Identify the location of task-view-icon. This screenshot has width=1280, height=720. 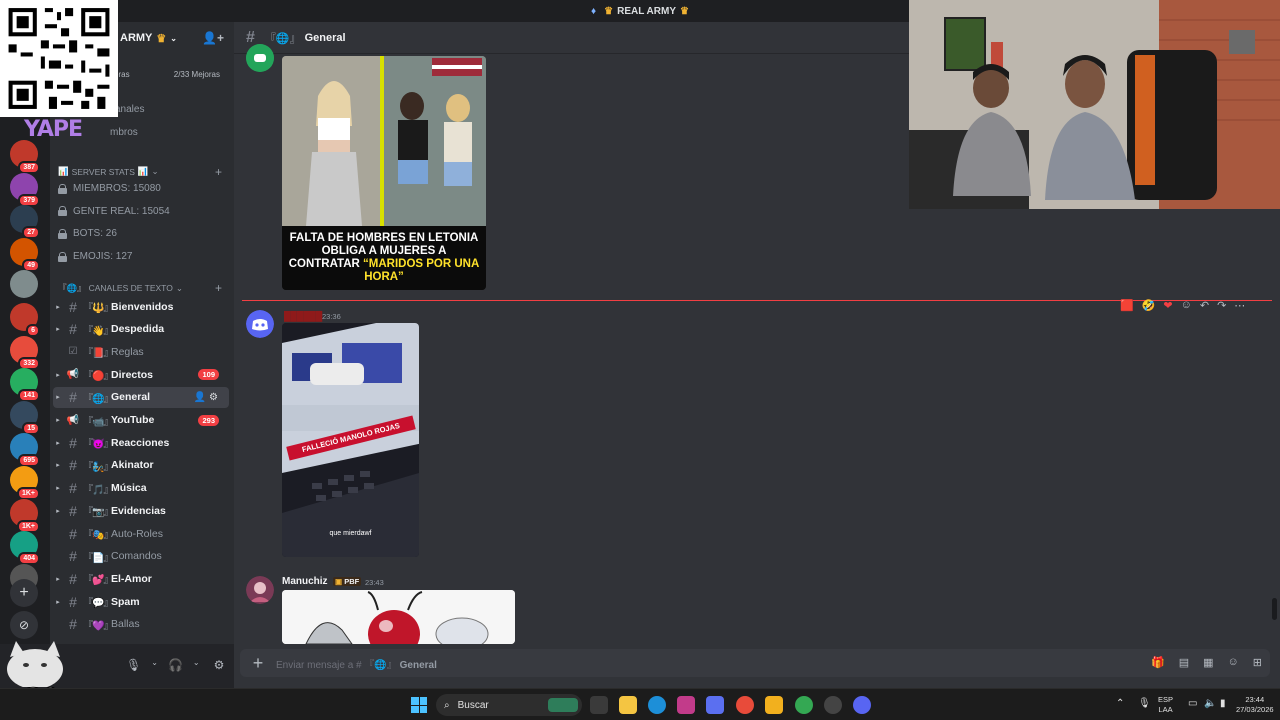
(599, 705).